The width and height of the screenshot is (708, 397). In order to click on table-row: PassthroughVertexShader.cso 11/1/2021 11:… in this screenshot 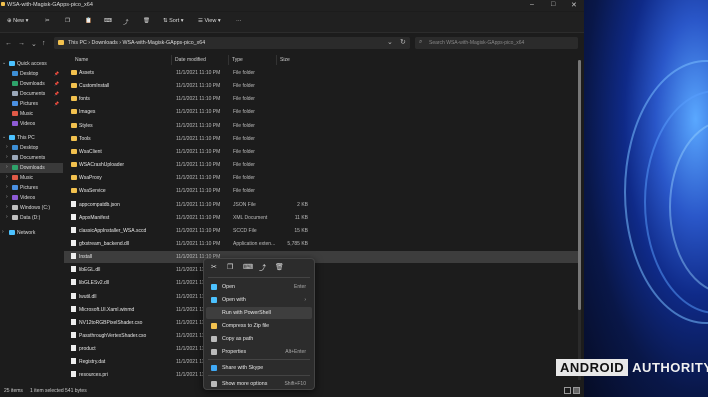, I will do `click(321, 336)`.